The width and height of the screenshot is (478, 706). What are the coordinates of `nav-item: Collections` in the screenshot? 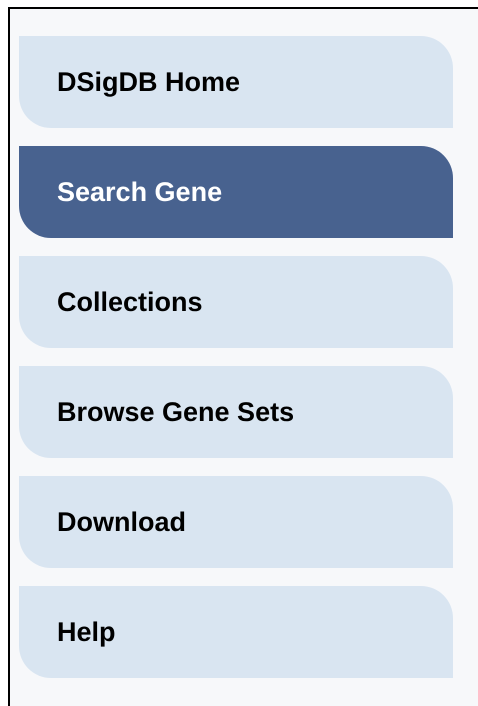 It's located at (236, 302).